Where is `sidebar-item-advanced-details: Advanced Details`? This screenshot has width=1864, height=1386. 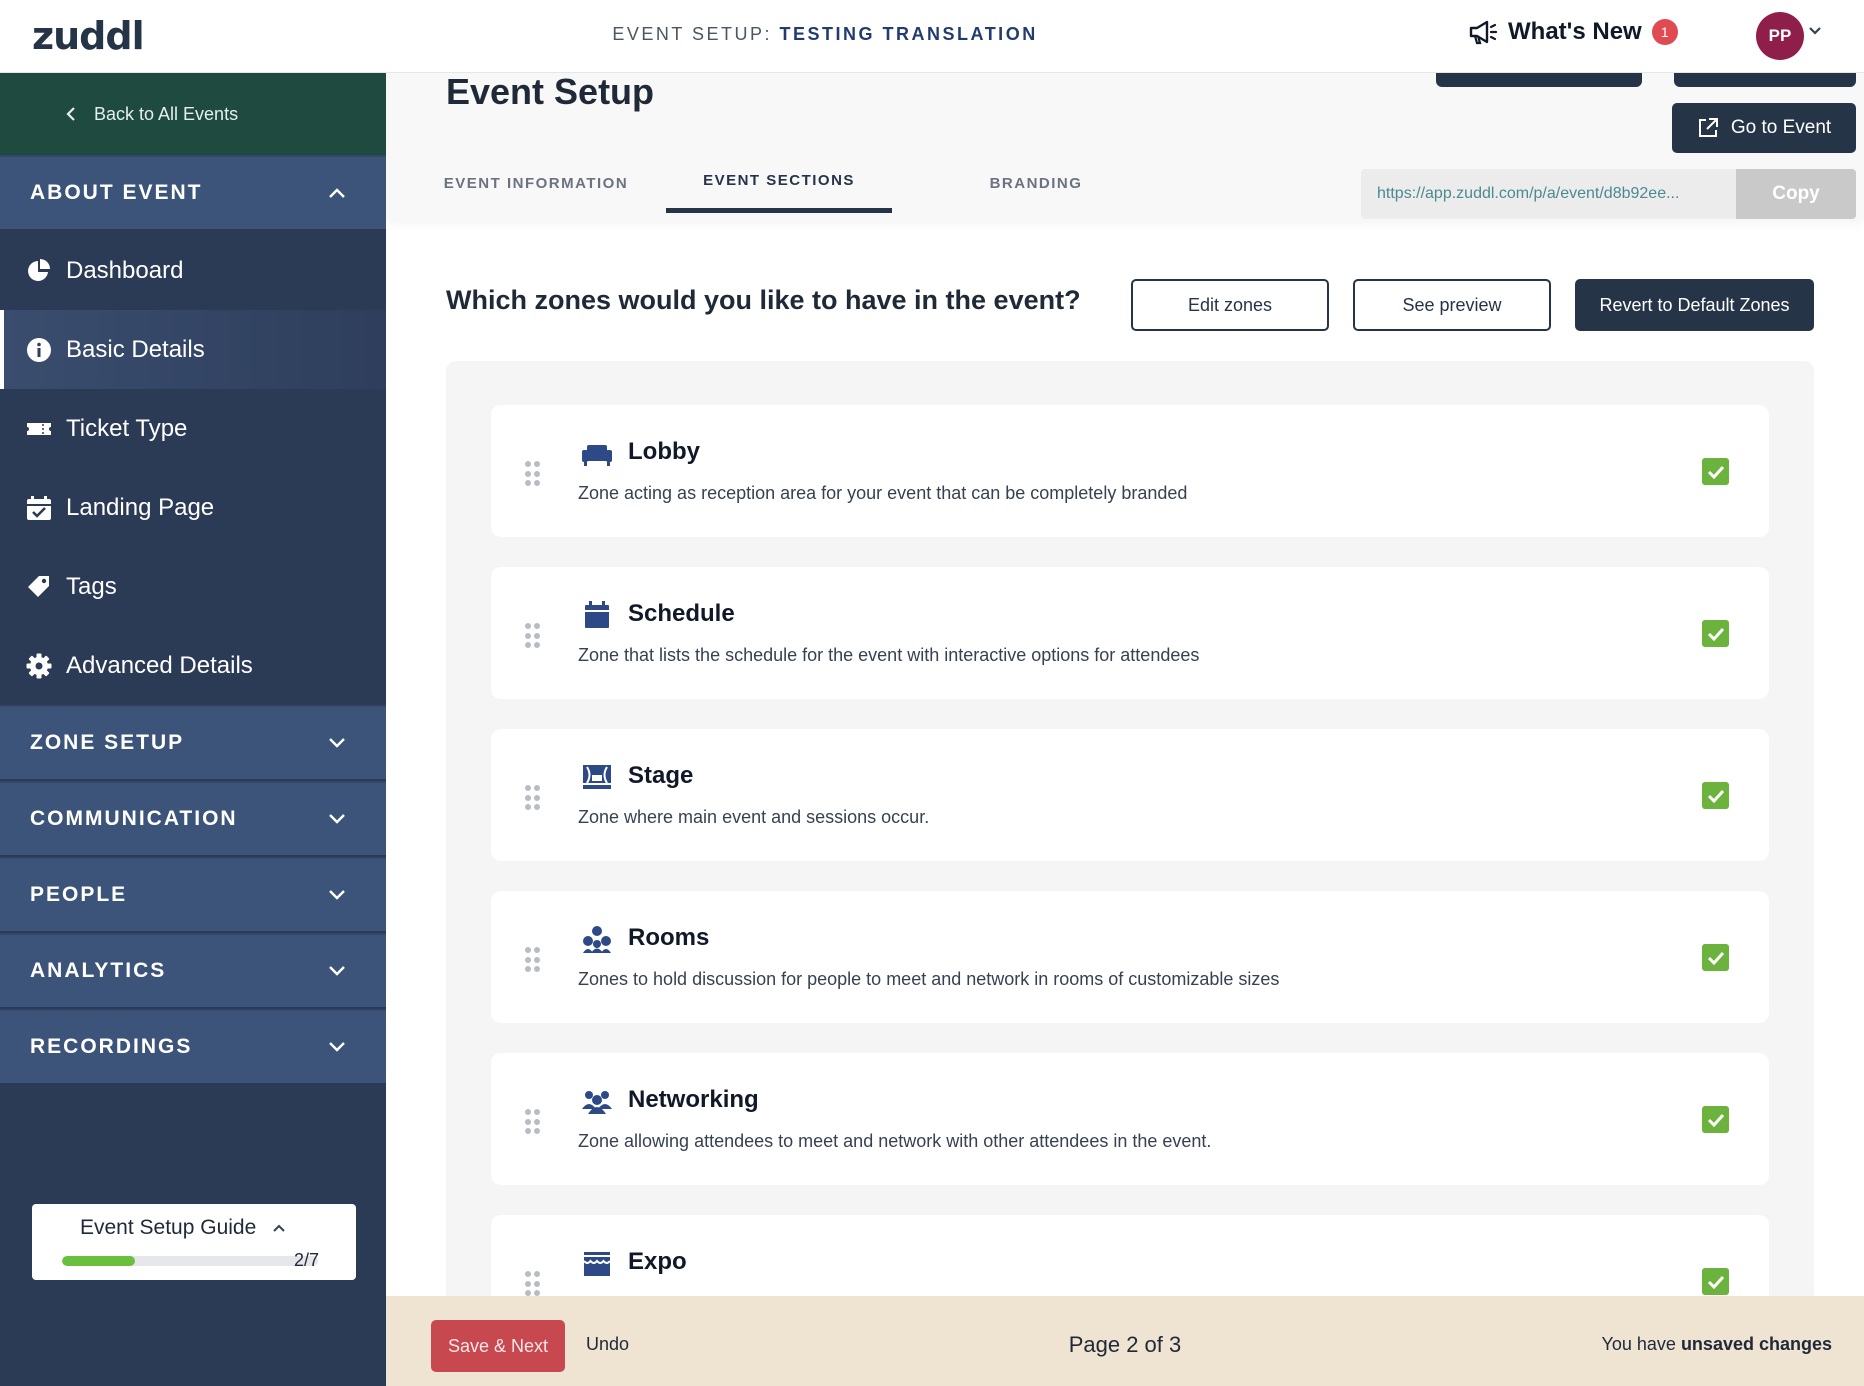
sidebar-item-advanced-details: Advanced Details is located at coordinates (193, 665).